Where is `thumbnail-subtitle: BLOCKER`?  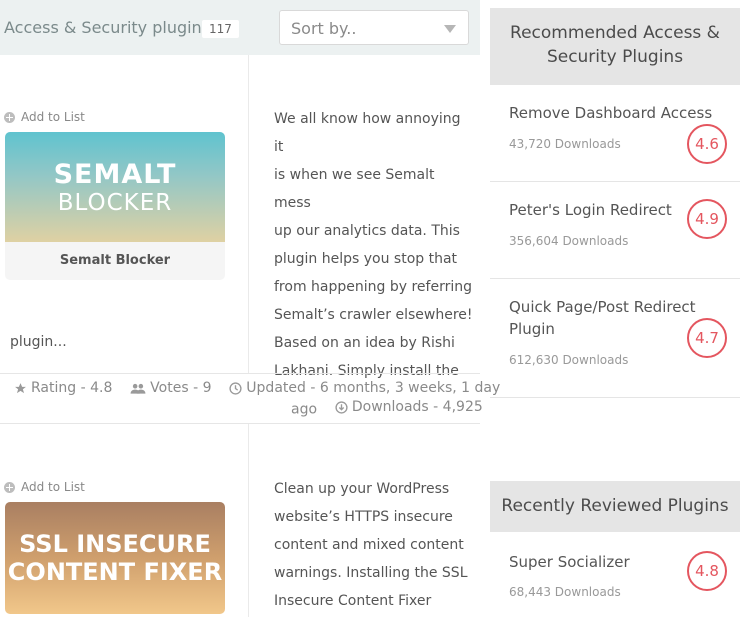 thumbnail-subtitle: BLOCKER is located at coordinates (115, 202).